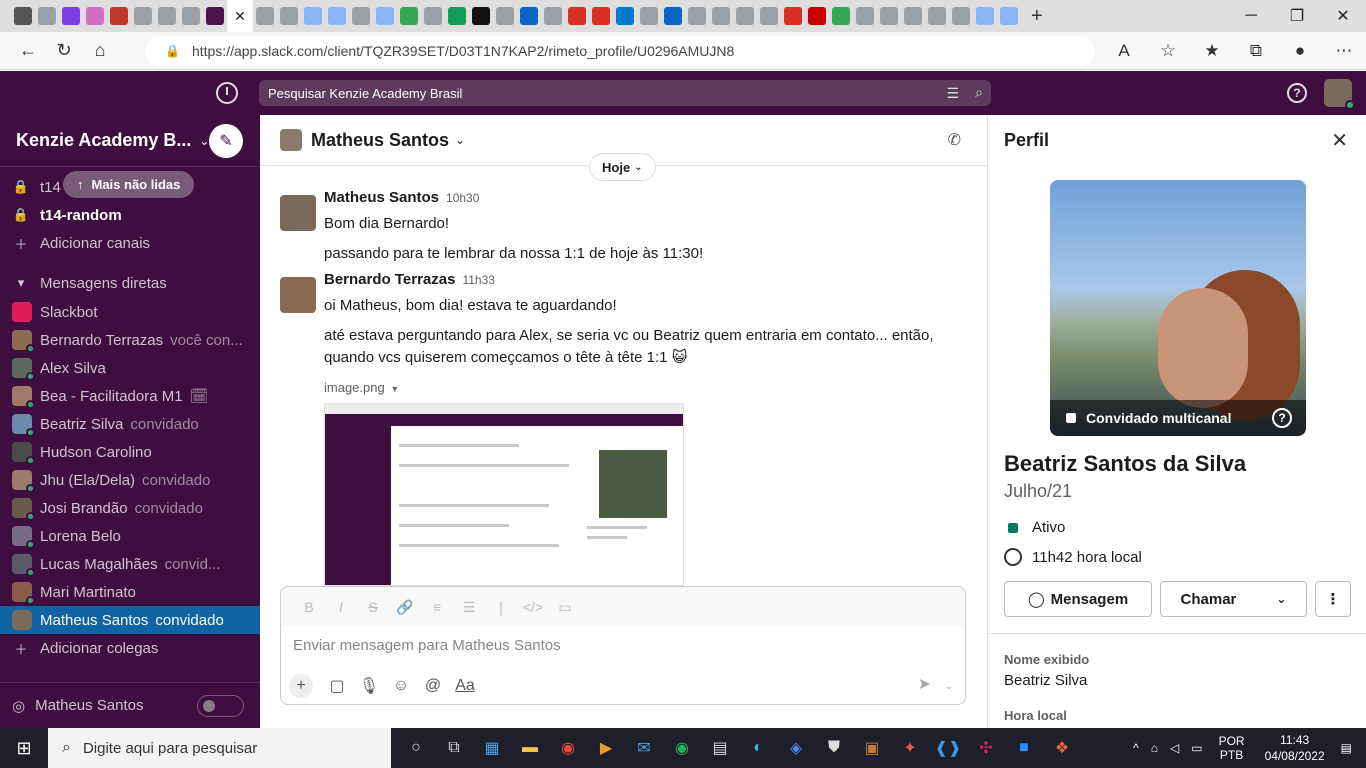 The image size is (1366, 768). What do you see at coordinates (533, 607) in the screenshot?
I see `code-icon: </>` at bounding box center [533, 607].